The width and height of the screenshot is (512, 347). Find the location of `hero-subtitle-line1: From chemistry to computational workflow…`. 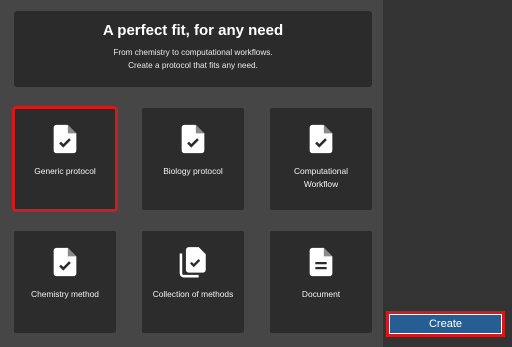

hero-subtitle-line1: From chemistry to computational workflow… is located at coordinates (193, 52).